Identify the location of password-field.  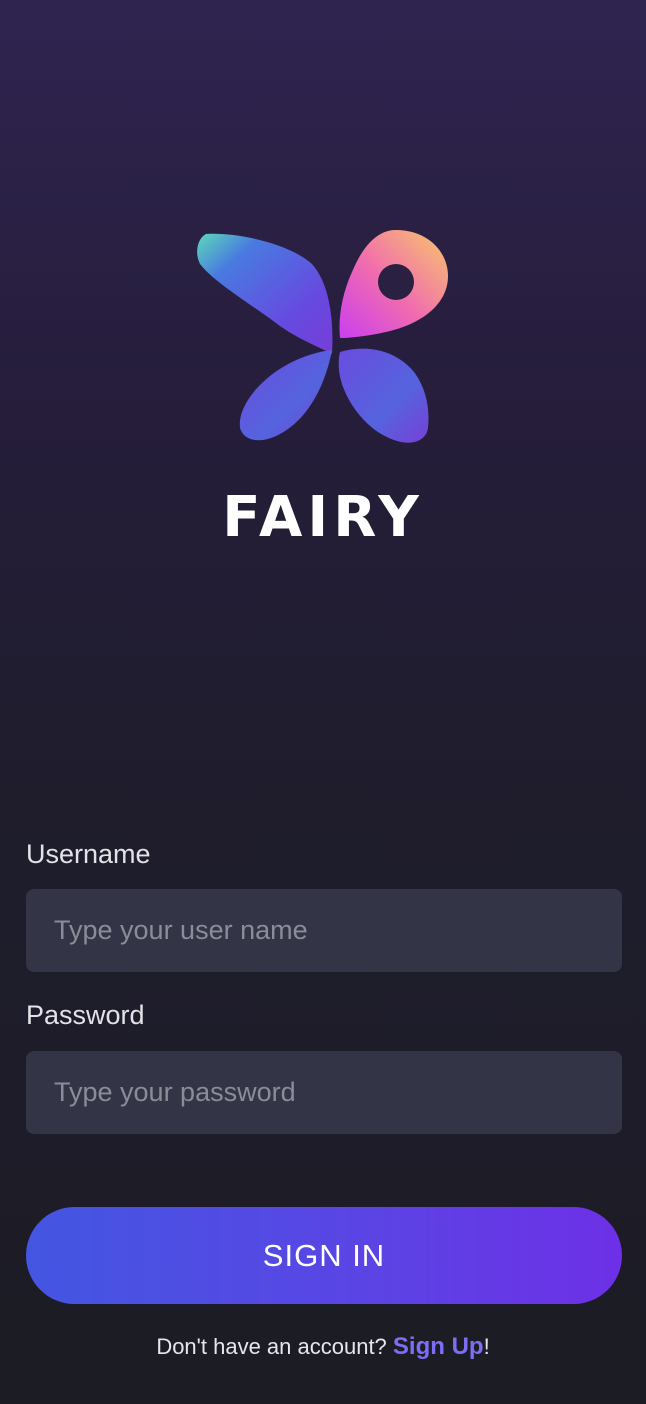
(324, 1092).